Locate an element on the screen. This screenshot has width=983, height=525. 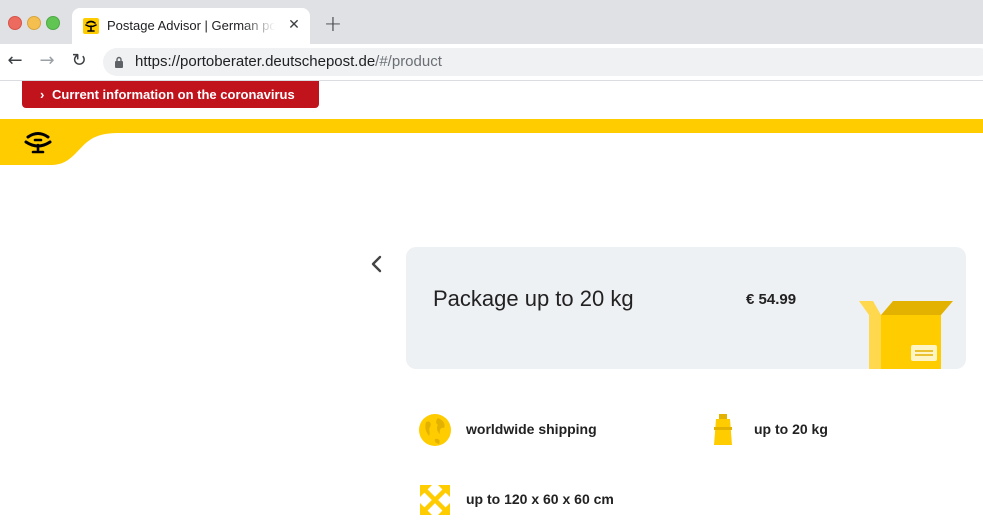
tab-close-icon: ✕ is located at coordinates (294, 25).